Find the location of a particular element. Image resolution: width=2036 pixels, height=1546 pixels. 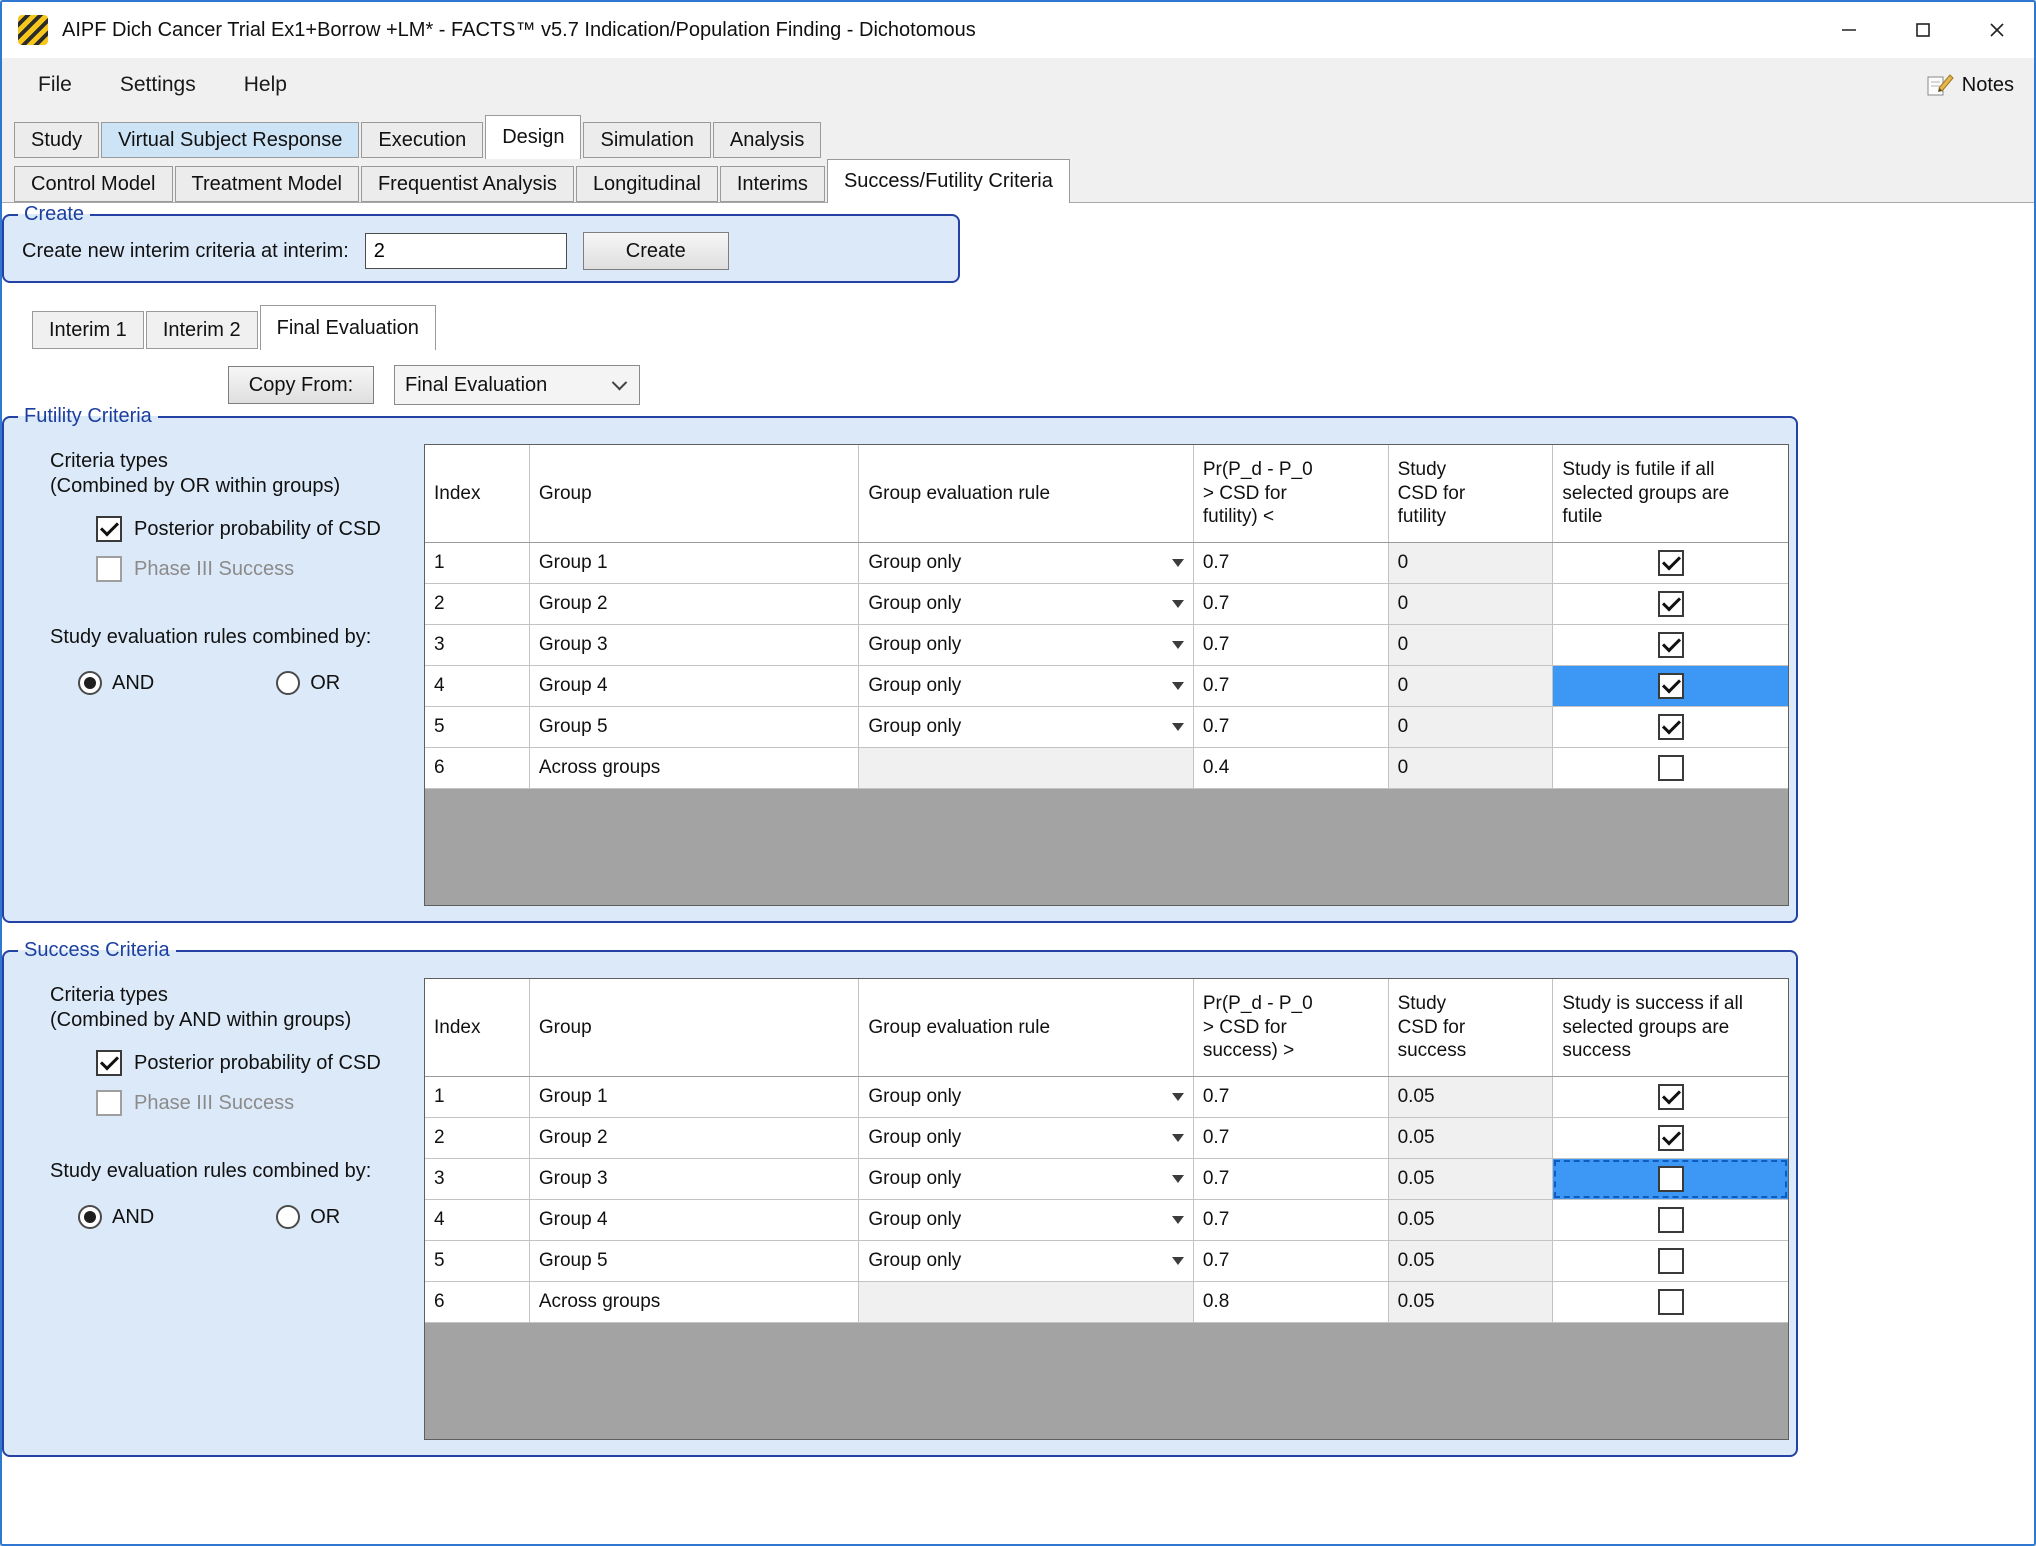

dropdown-arrow-icon is located at coordinates (1177, 1179).